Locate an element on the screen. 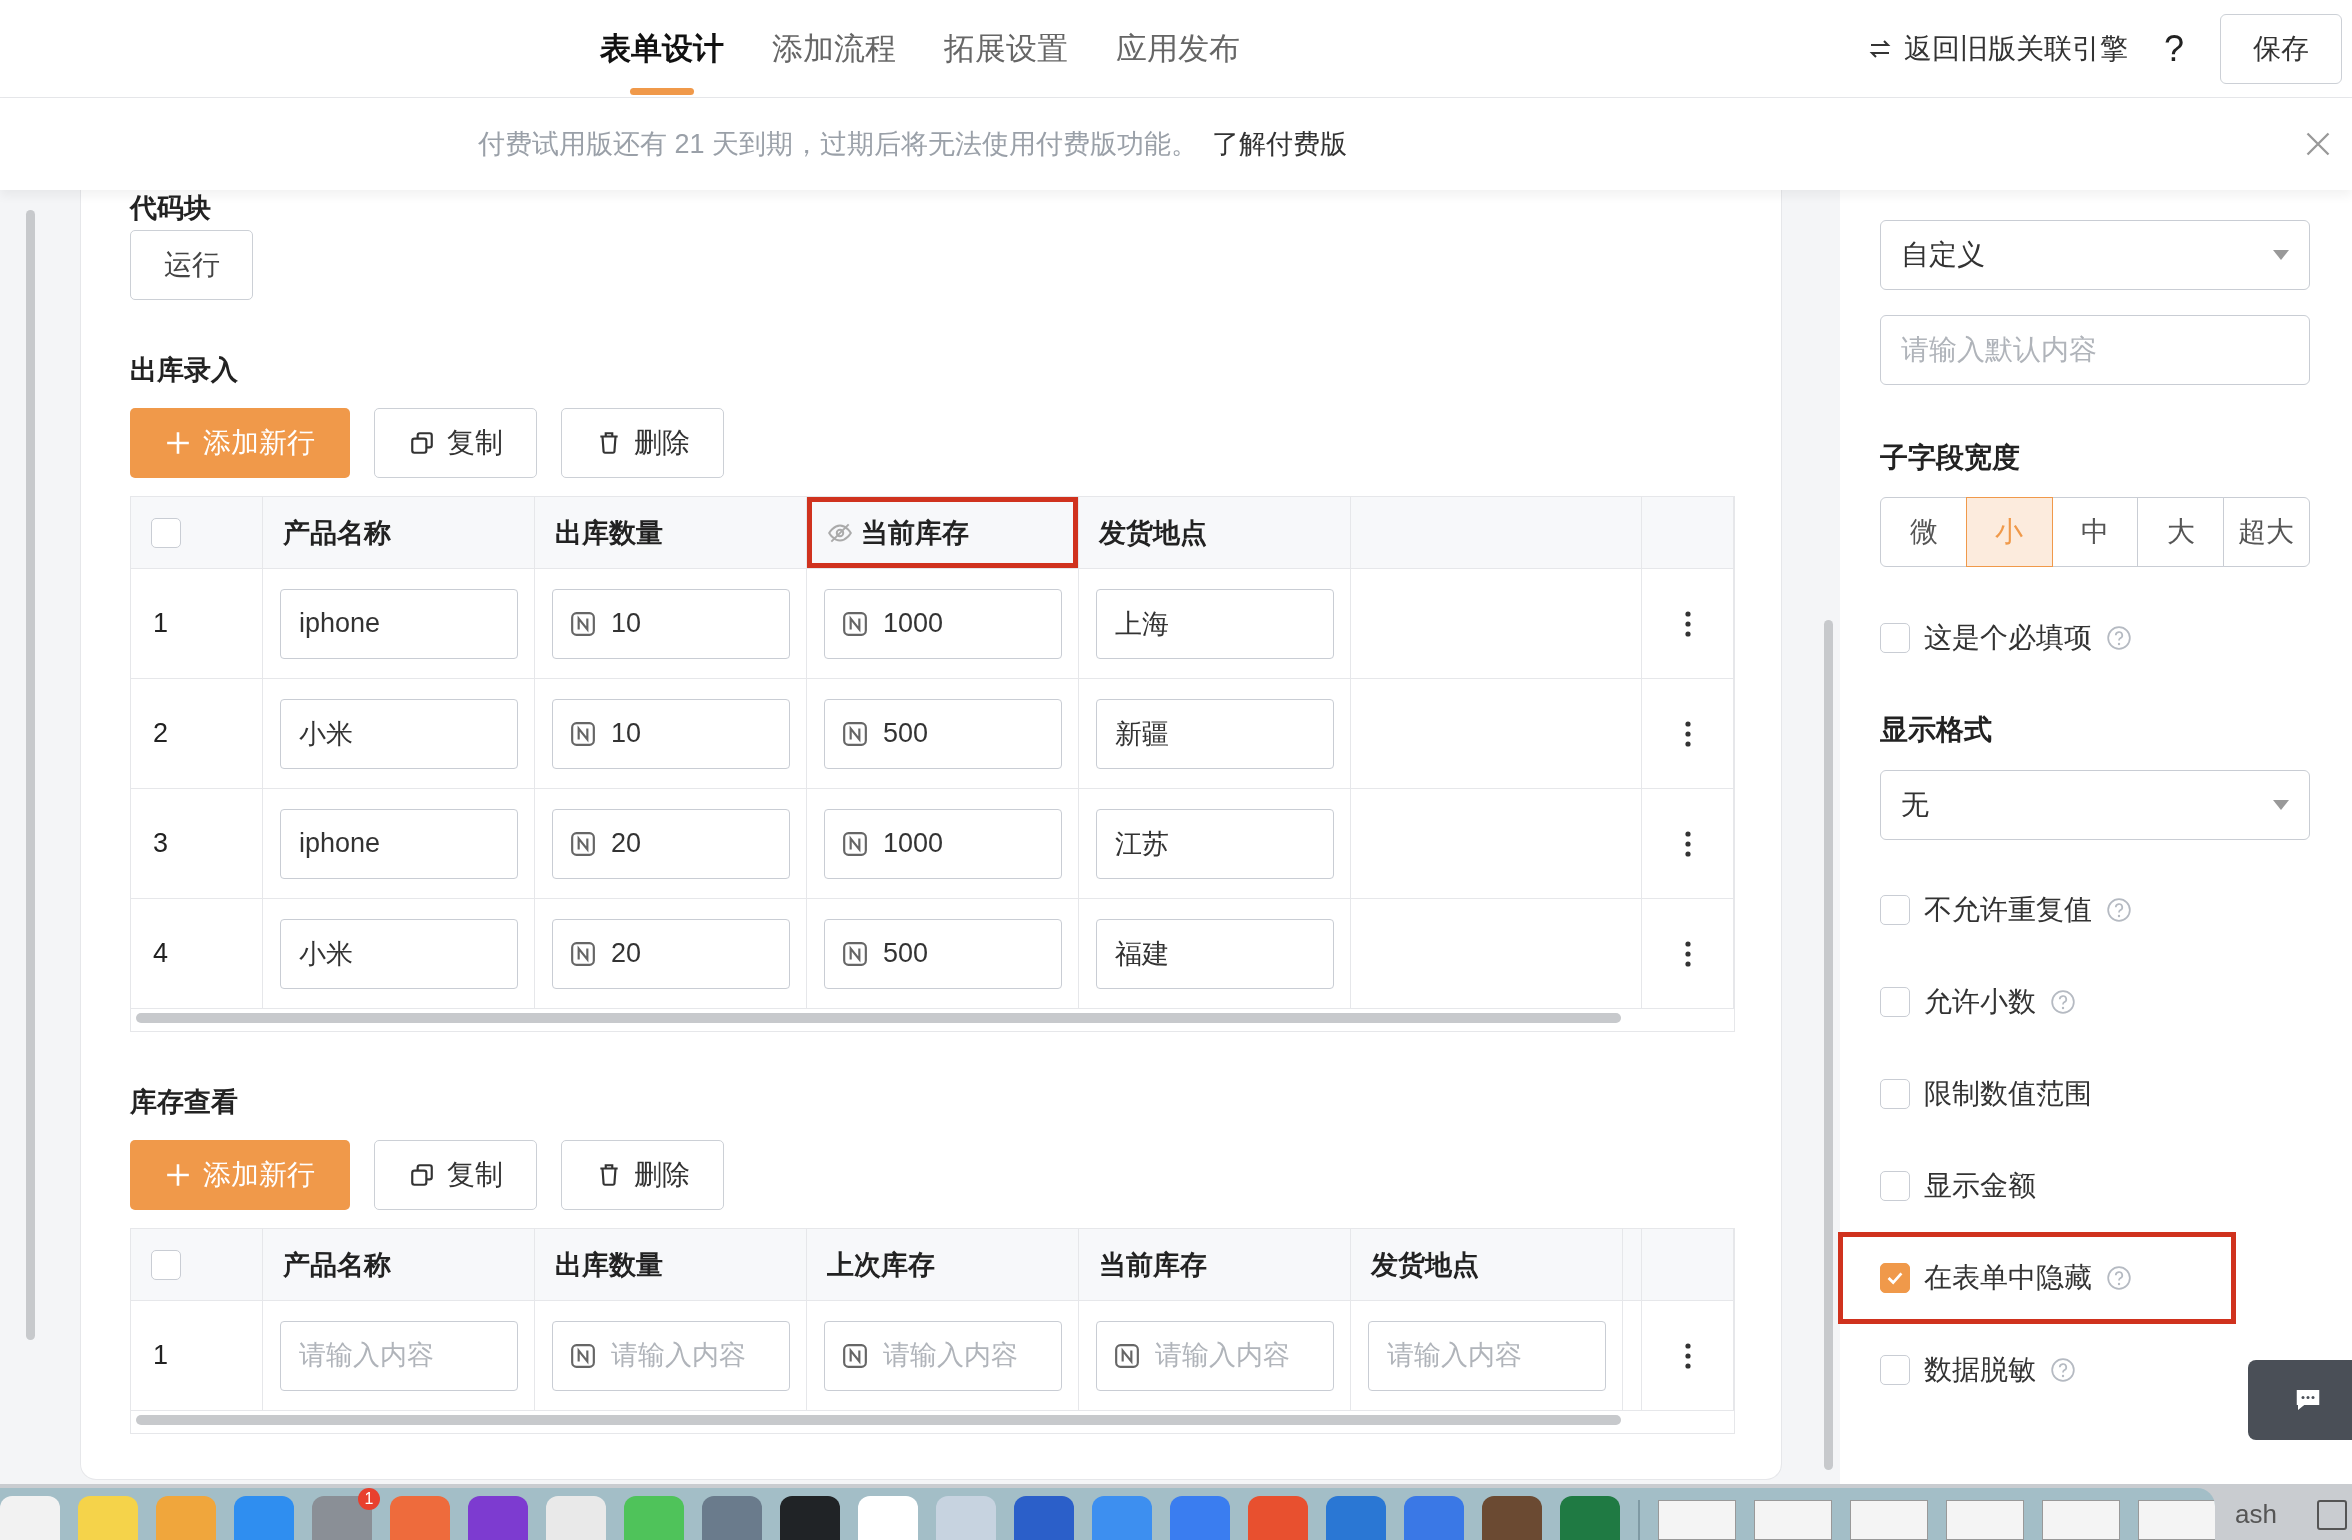 The width and height of the screenshot is (2352, 1540). checkbox-option: 允许小数 is located at coordinates (2037, 1002).